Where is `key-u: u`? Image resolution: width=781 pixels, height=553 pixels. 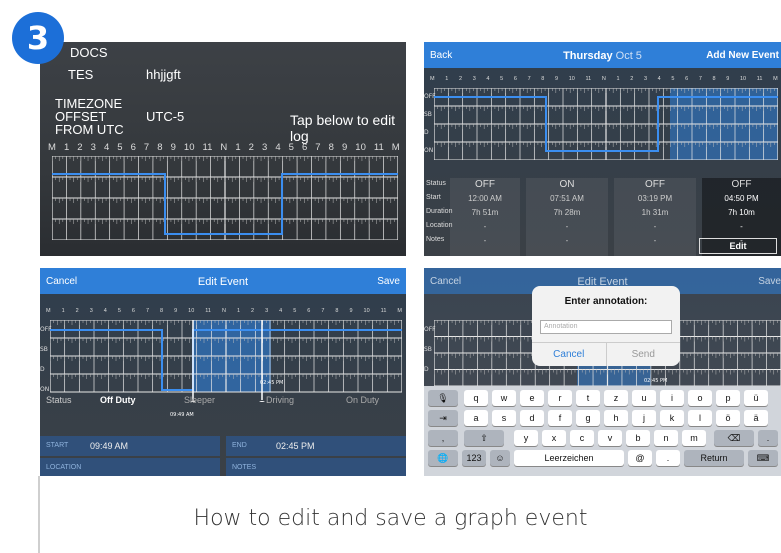 key-u: u is located at coordinates (644, 398).